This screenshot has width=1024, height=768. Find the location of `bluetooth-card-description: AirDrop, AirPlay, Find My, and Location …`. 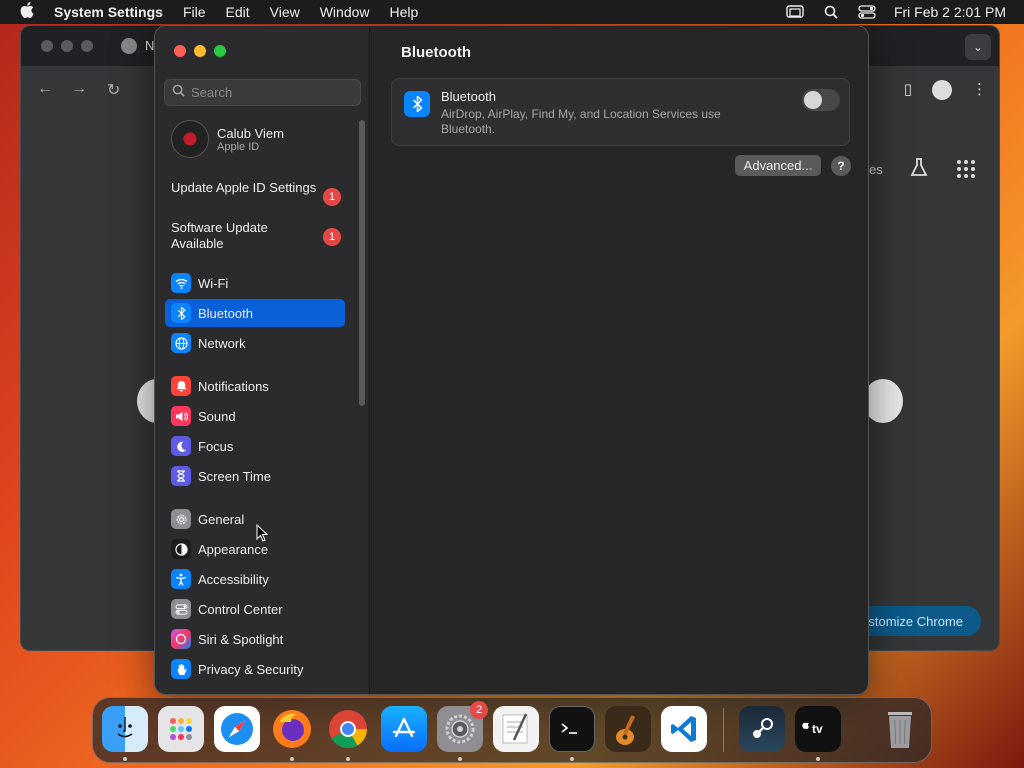

bluetooth-card-description: AirDrop, AirPlay, Find My, and Location … is located at coordinates (581, 121).